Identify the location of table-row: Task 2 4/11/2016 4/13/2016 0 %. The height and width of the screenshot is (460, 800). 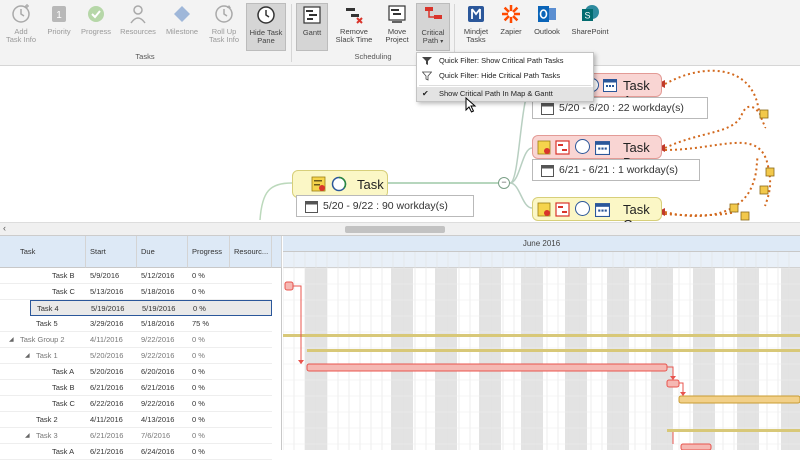
(136, 420).